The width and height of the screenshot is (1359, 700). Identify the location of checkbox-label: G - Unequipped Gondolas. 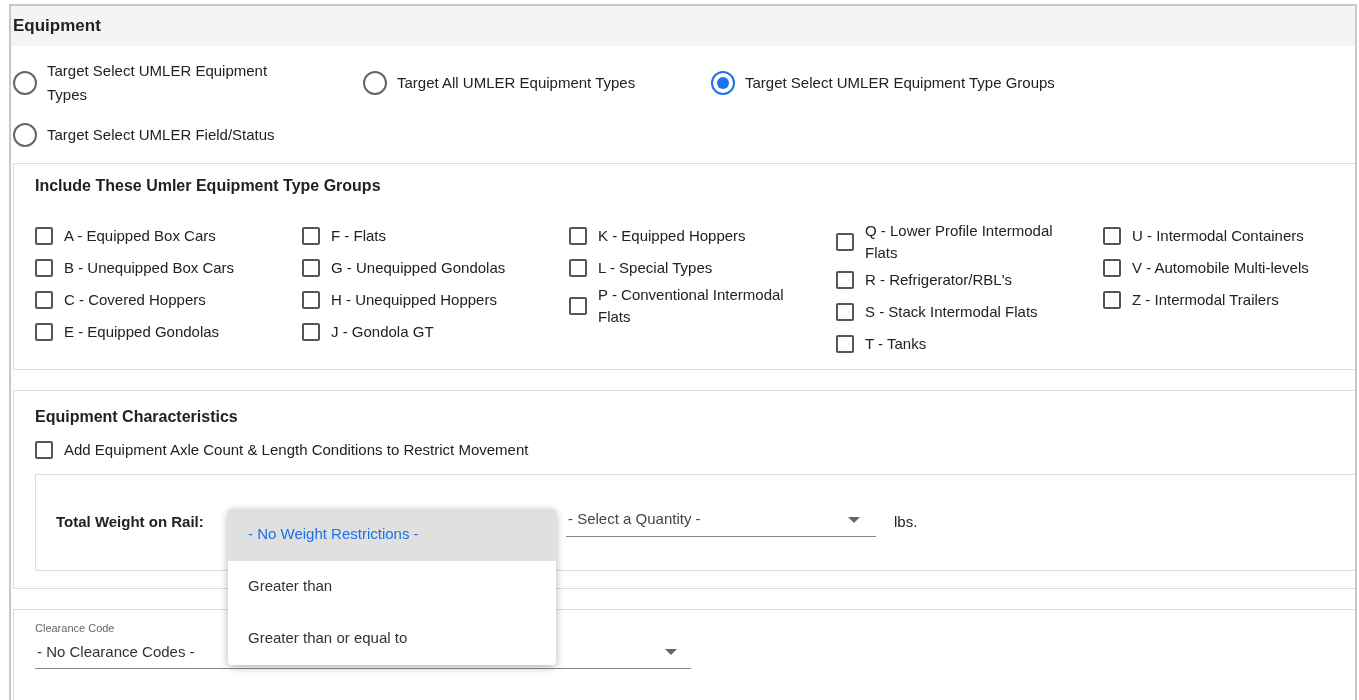
(418, 268).